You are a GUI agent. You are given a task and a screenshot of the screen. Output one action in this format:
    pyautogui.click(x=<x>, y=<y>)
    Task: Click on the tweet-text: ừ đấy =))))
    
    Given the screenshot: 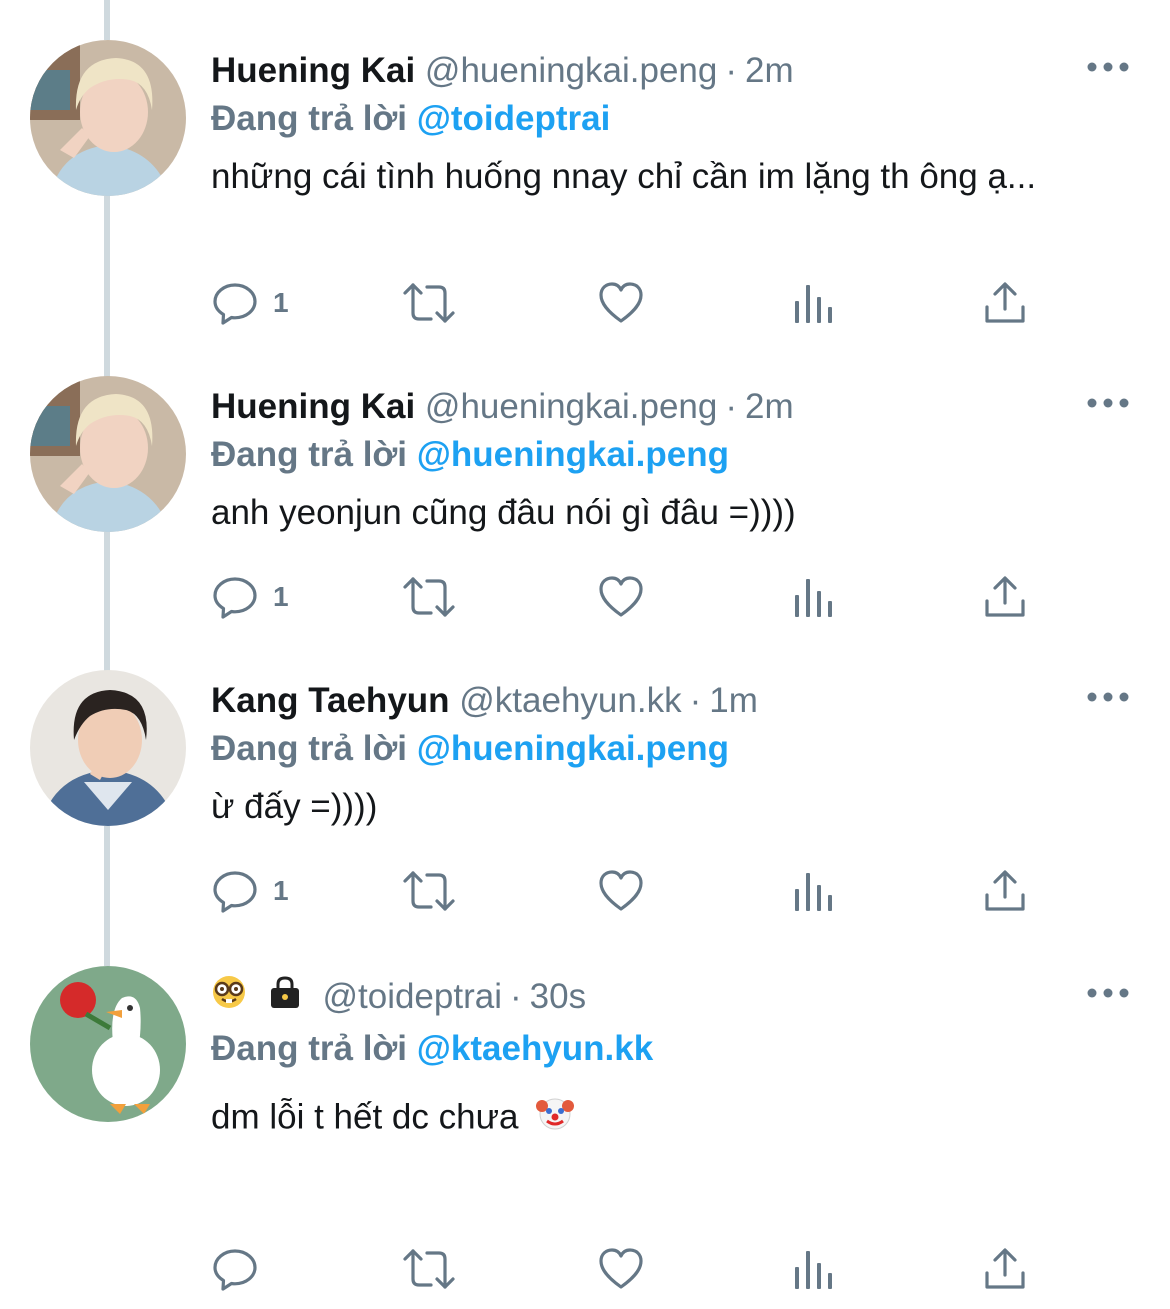 What is the action you would take?
    pyautogui.click(x=294, y=806)
    